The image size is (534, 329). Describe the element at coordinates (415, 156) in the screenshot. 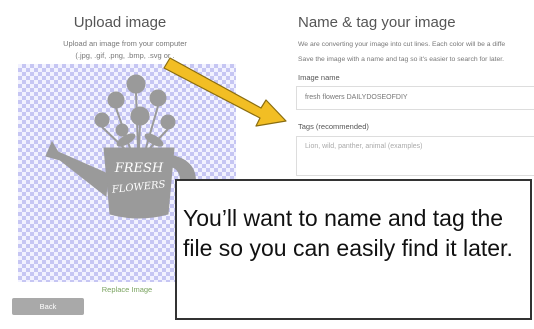

I see `tags-input: Lion, wild, panther, animal (examples)` at that location.